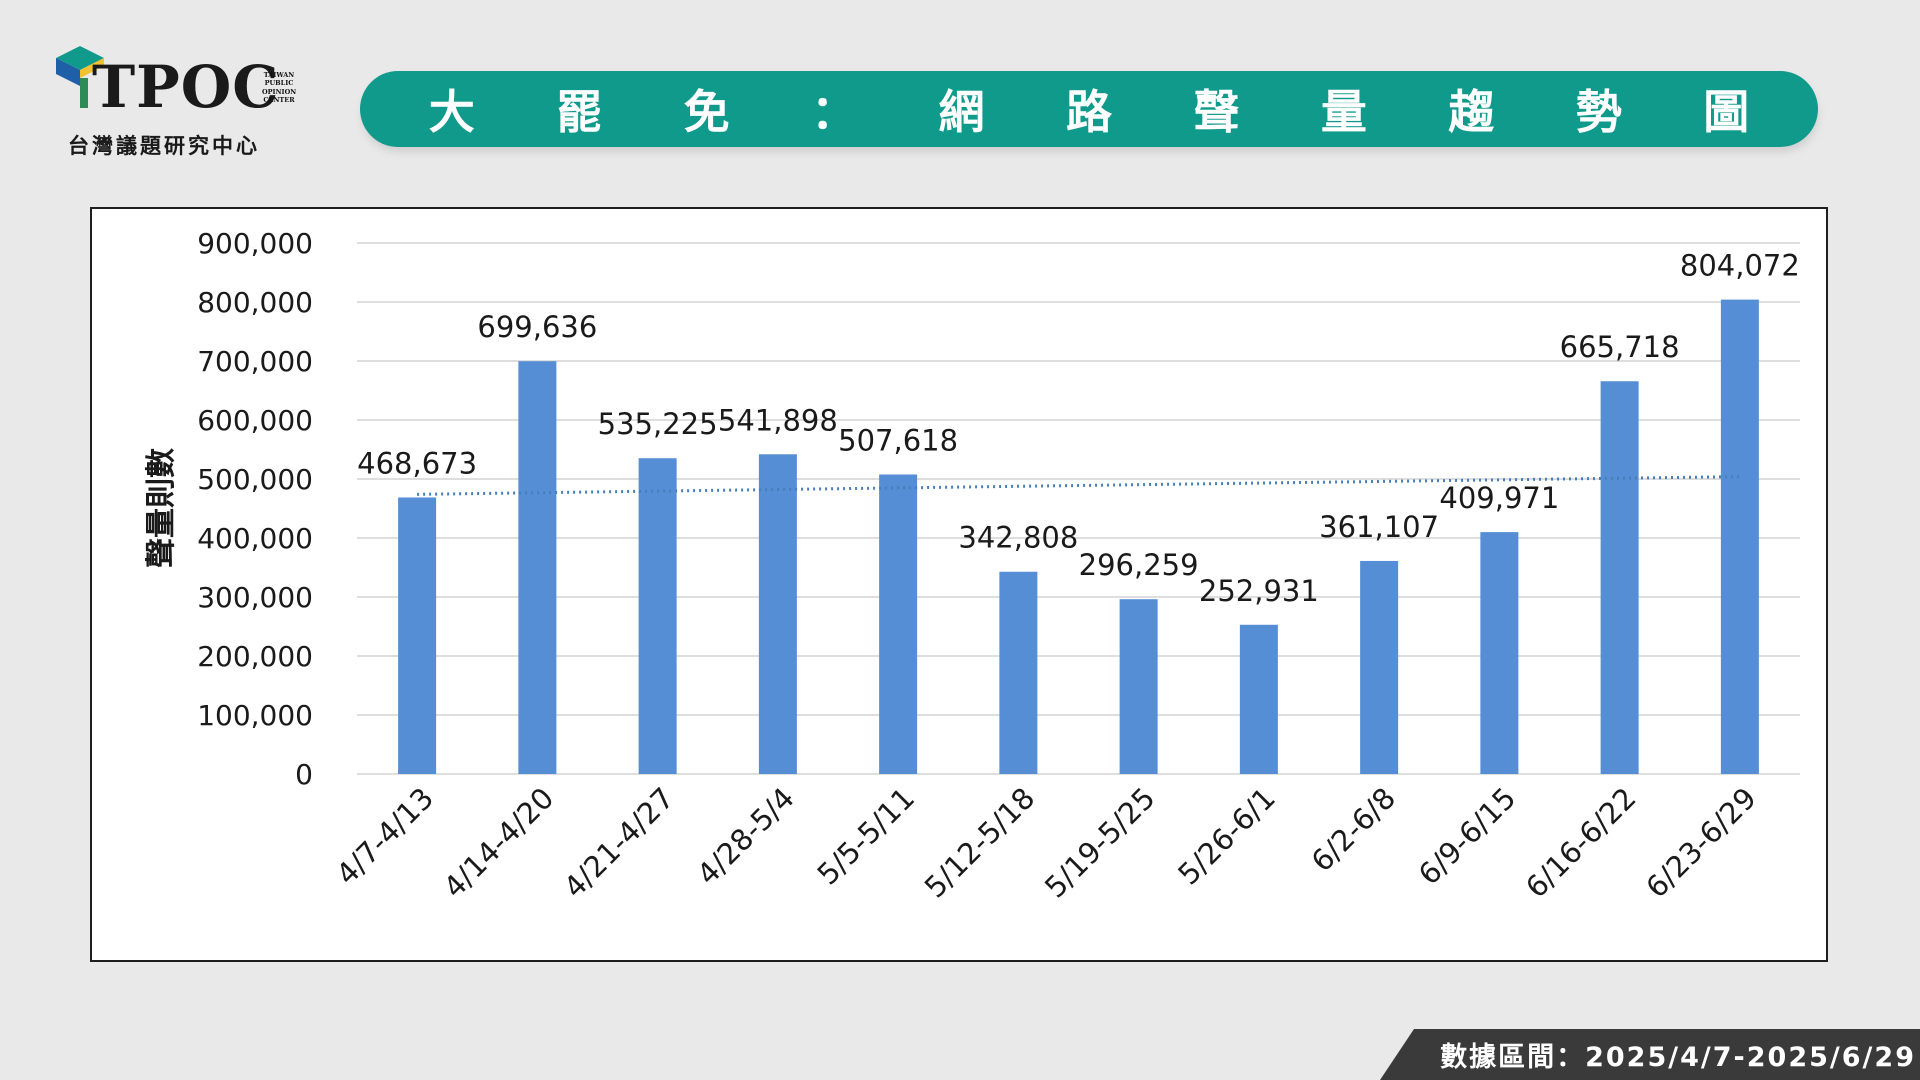 The width and height of the screenshot is (1920, 1080). I want to click on x-tick-label: 4/28-5/4, so click(745, 836).